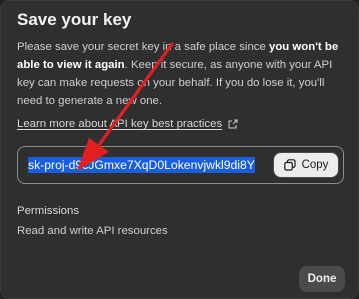  Describe the element at coordinates (322, 279) in the screenshot. I see `done-button: Done` at that location.